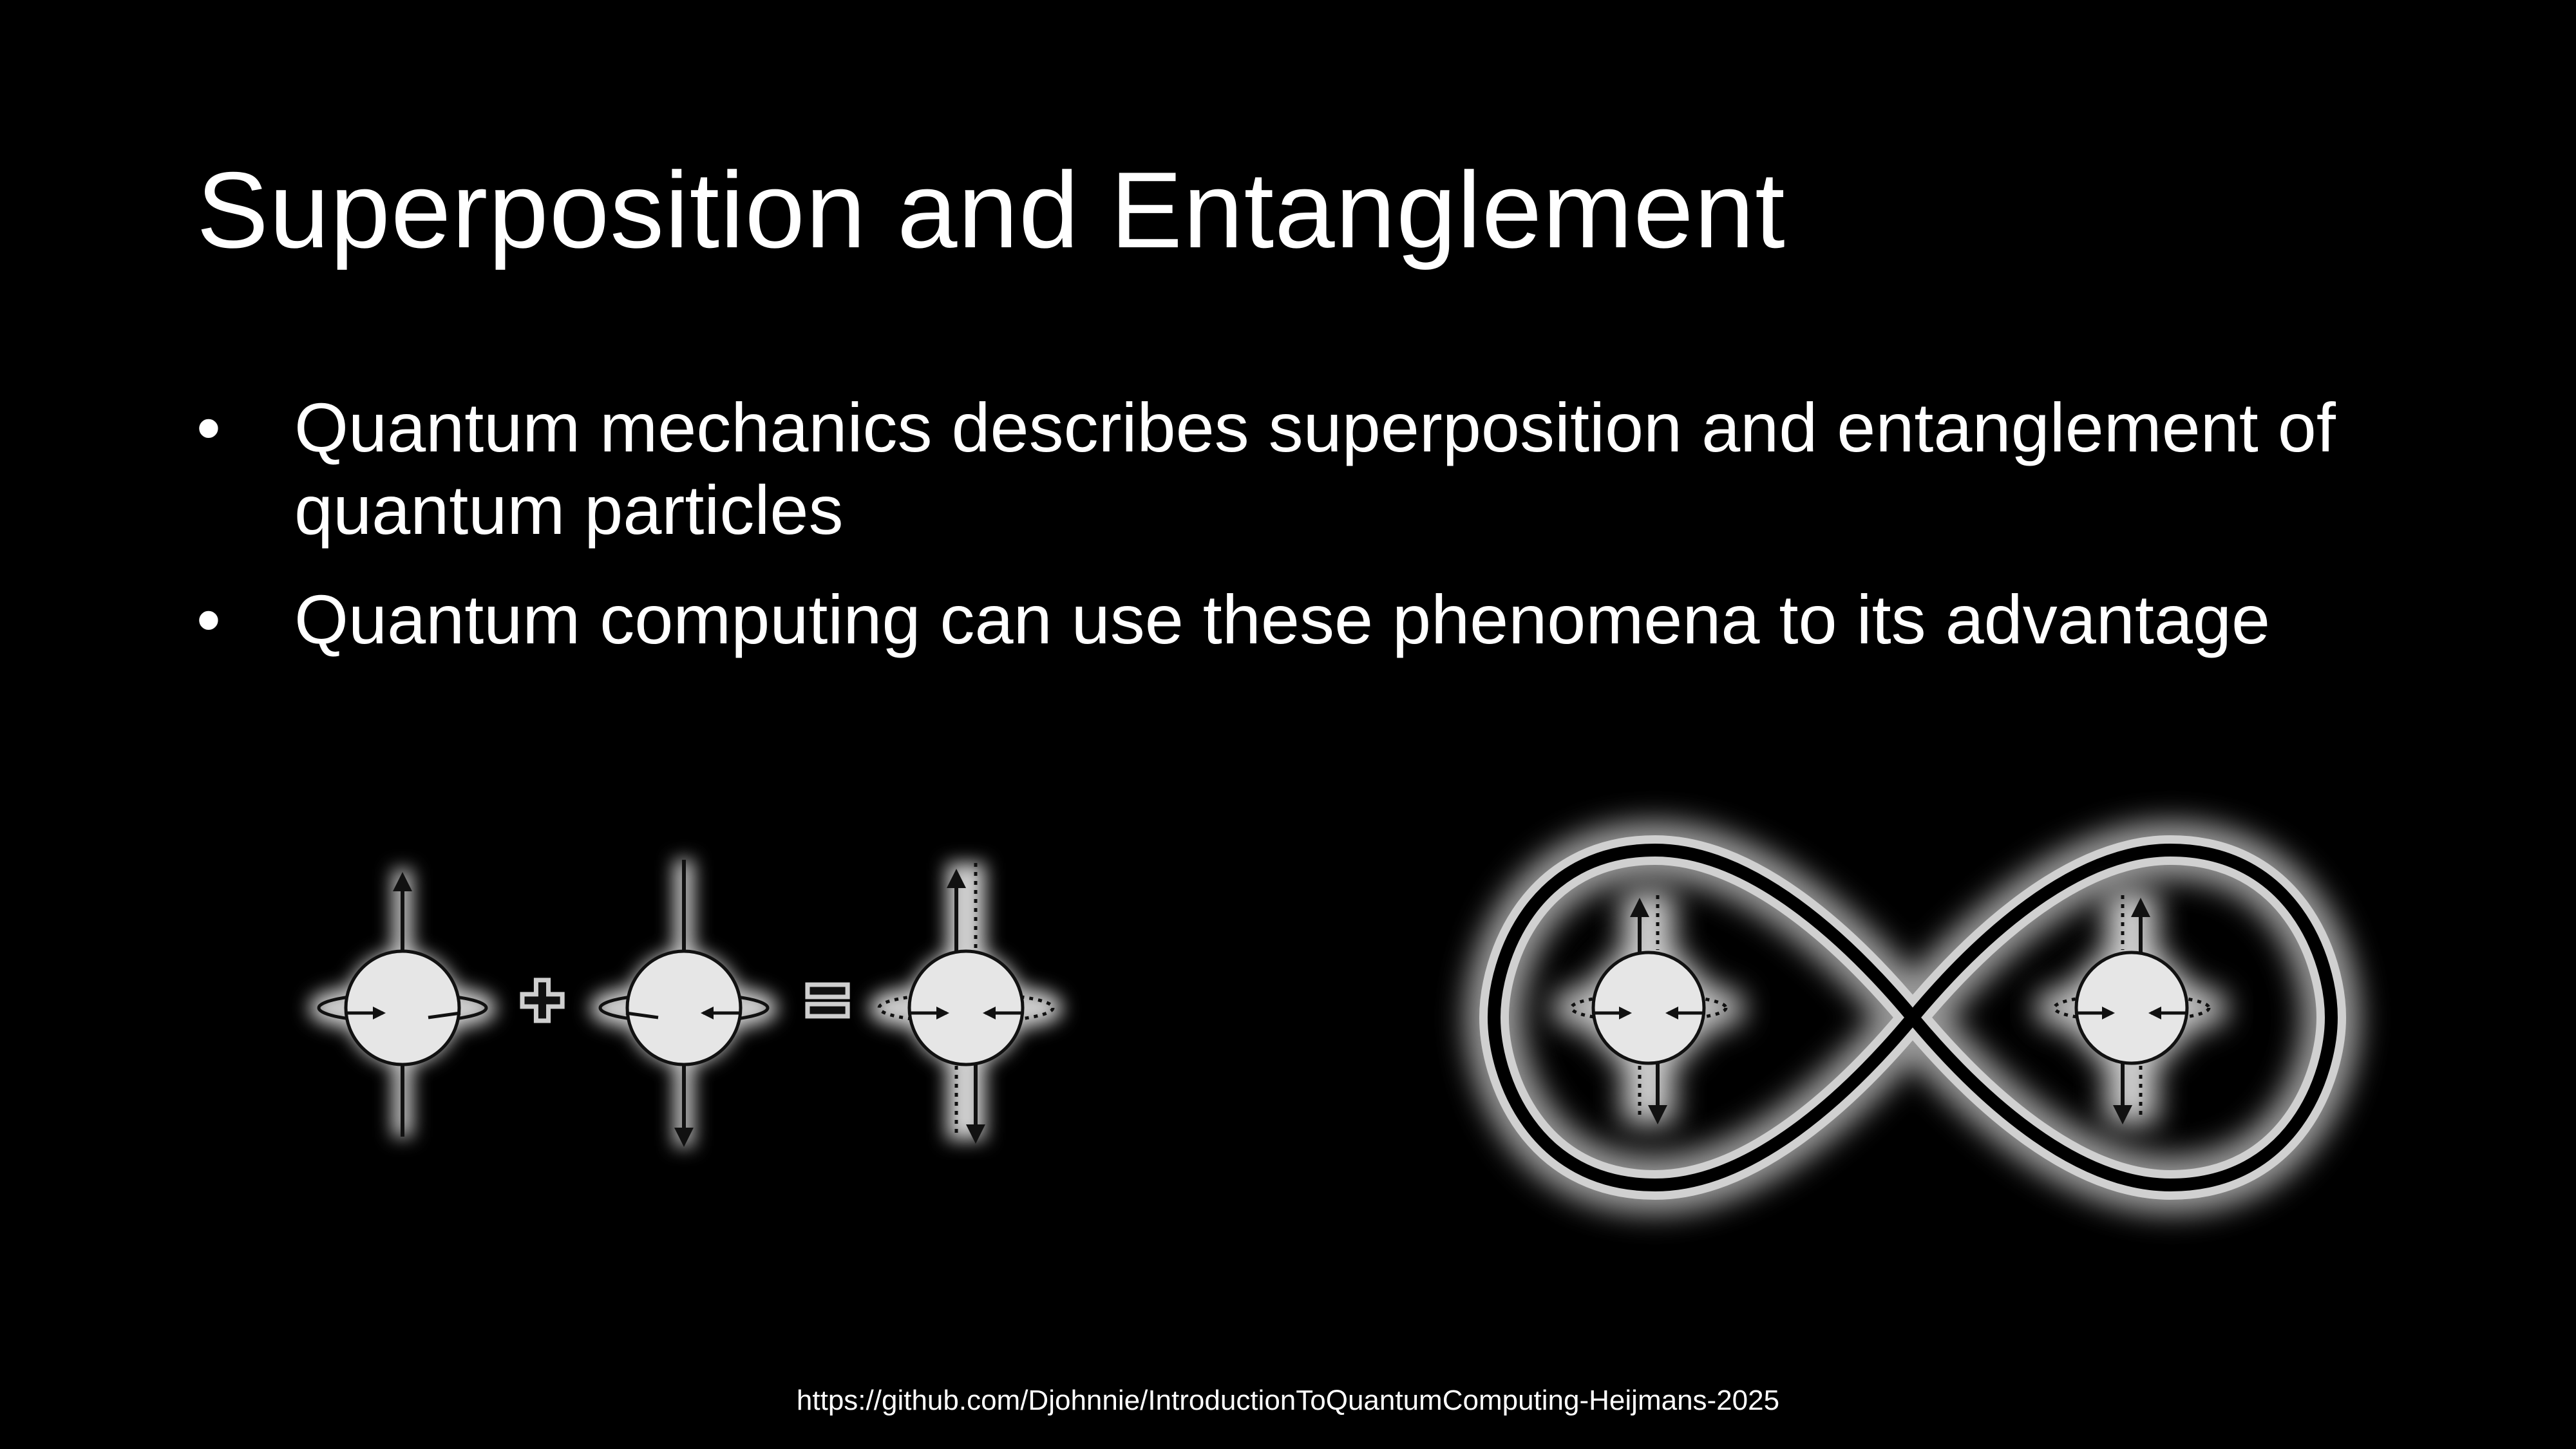  Describe the element at coordinates (966, 1004) in the screenshot. I see `superposition-particle-icon` at that location.